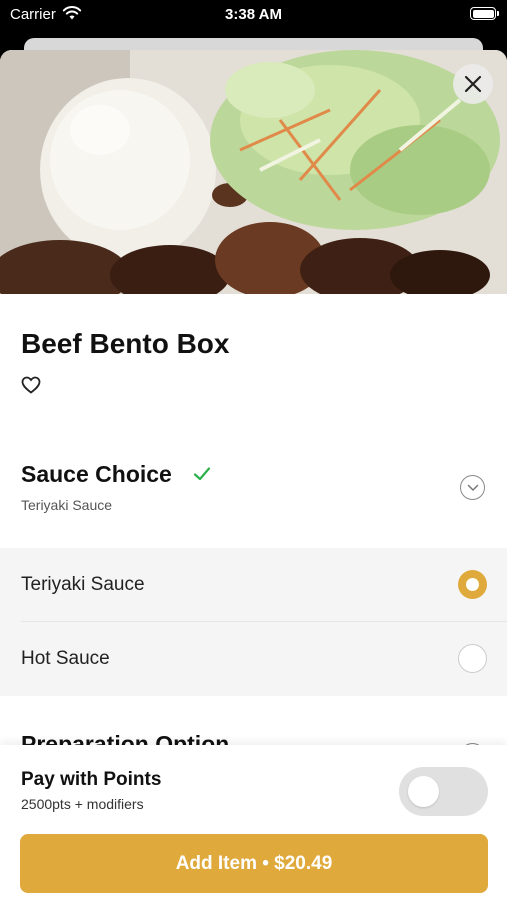  Describe the element at coordinates (91, 779) in the screenshot. I see `pay-with-points-label: Pay with Points` at that location.